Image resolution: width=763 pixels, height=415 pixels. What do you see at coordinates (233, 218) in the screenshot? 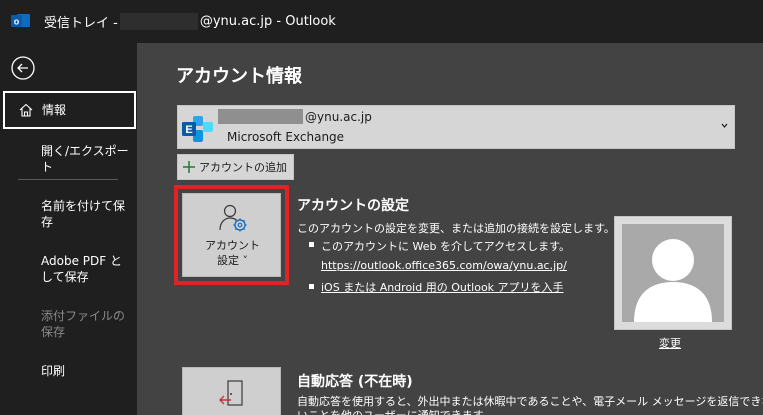
I see `user-gear-icon` at bounding box center [233, 218].